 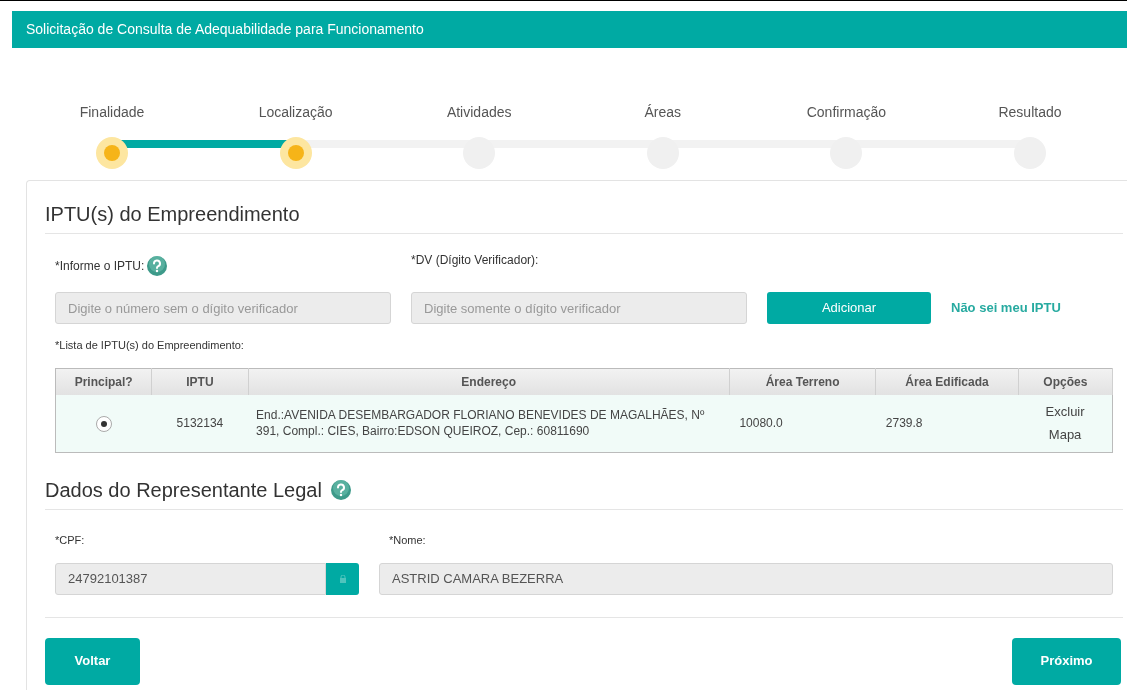 I want to click on field-label: *DV (Dígito Verificador):, so click(x=475, y=260).